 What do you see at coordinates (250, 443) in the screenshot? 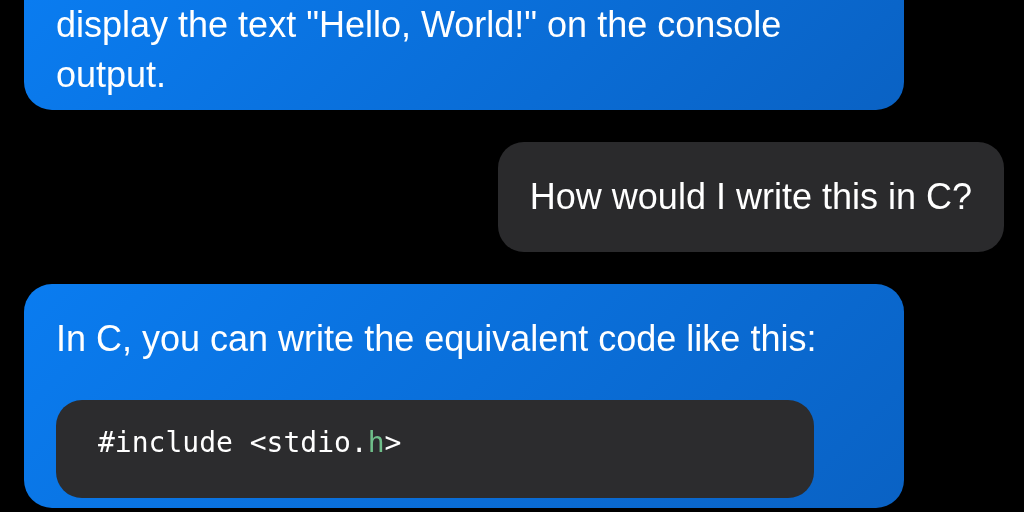
I see `code-line: #include <stdio.h>` at bounding box center [250, 443].